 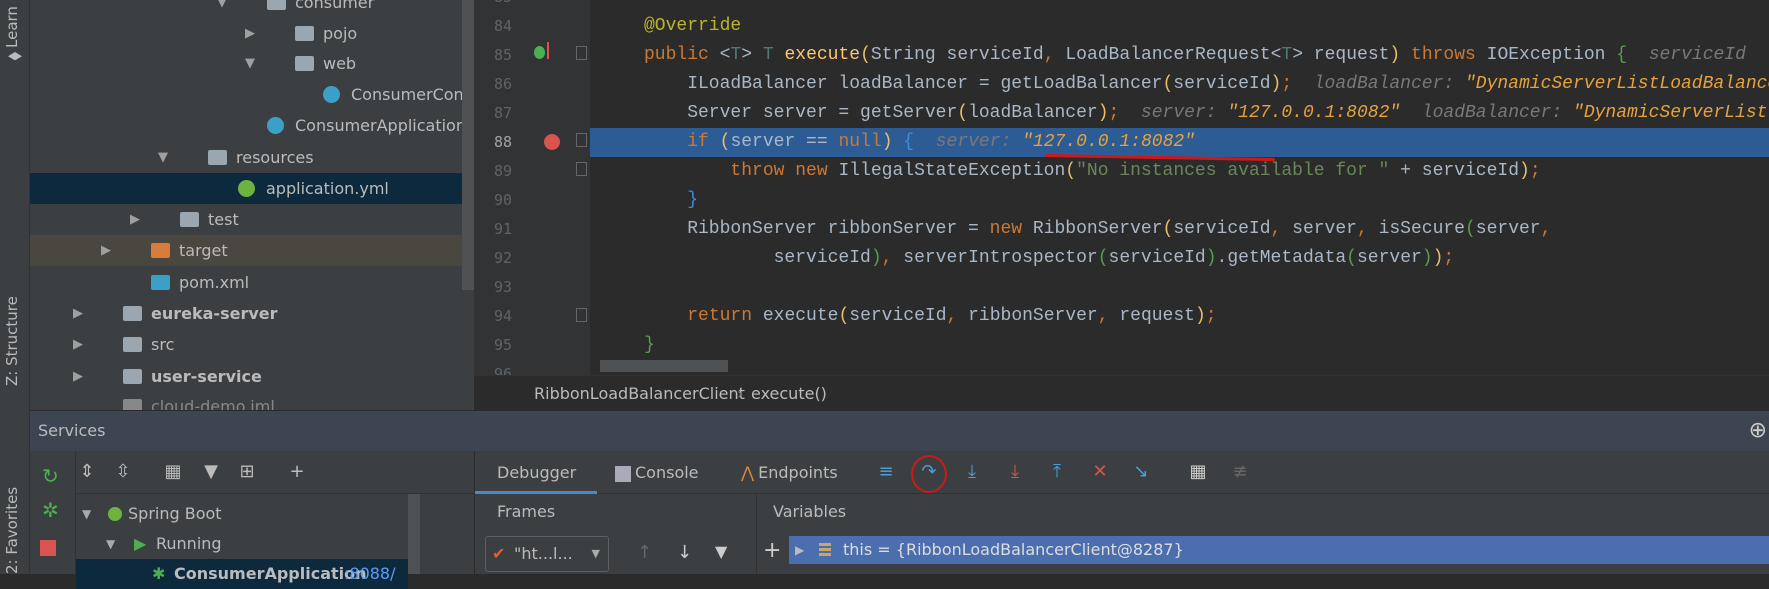 What do you see at coordinates (968, 142) in the screenshot?
I see `code-token: server:` at bounding box center [968, 142].